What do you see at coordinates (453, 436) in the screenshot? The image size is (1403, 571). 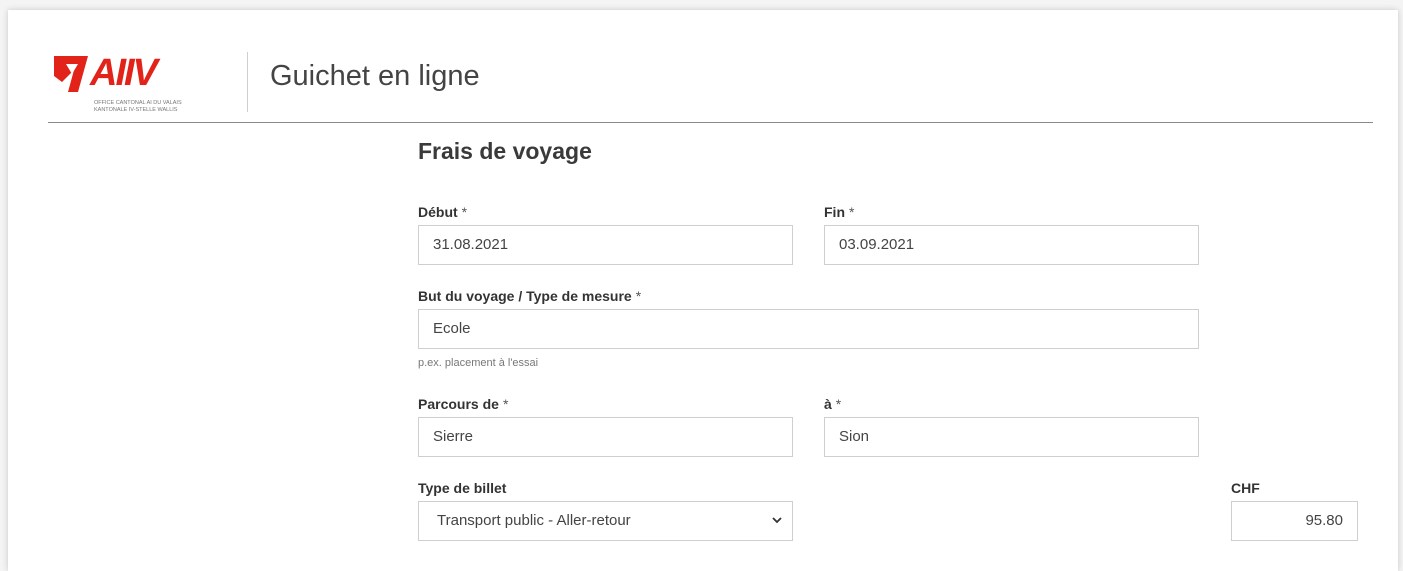 I see `parcours-de-value: Sierre` at bounding box center [453, 436].